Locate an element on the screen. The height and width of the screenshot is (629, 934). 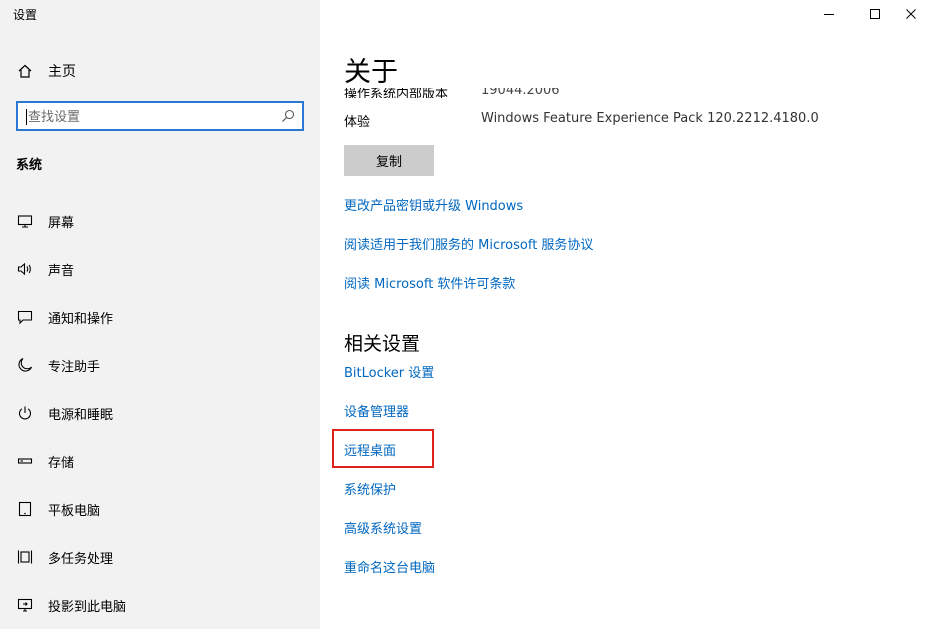
change-product-key-link: 更改产品密钥或升级 Windows is located at coordinates (433, 204).